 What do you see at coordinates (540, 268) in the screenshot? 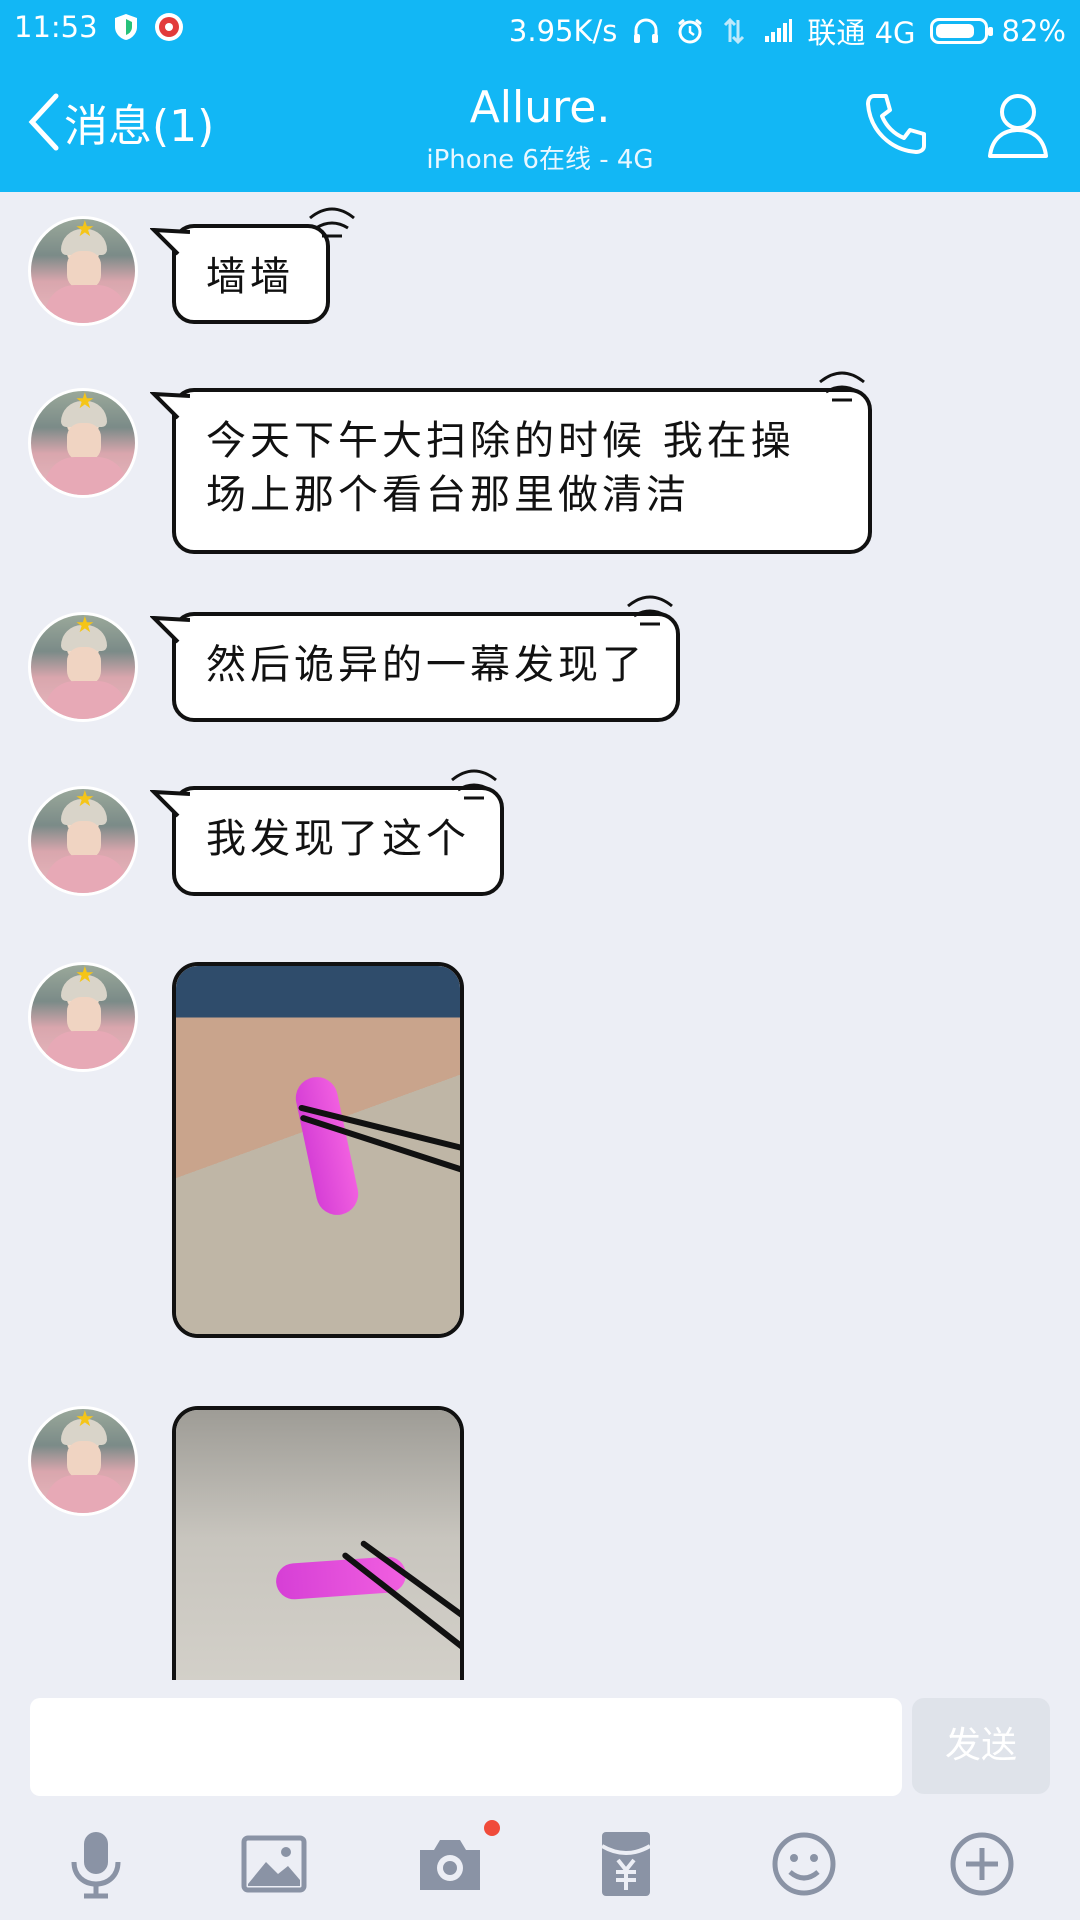
I see `message-row: ★ 墙墙` at bounding box center [540, 268].